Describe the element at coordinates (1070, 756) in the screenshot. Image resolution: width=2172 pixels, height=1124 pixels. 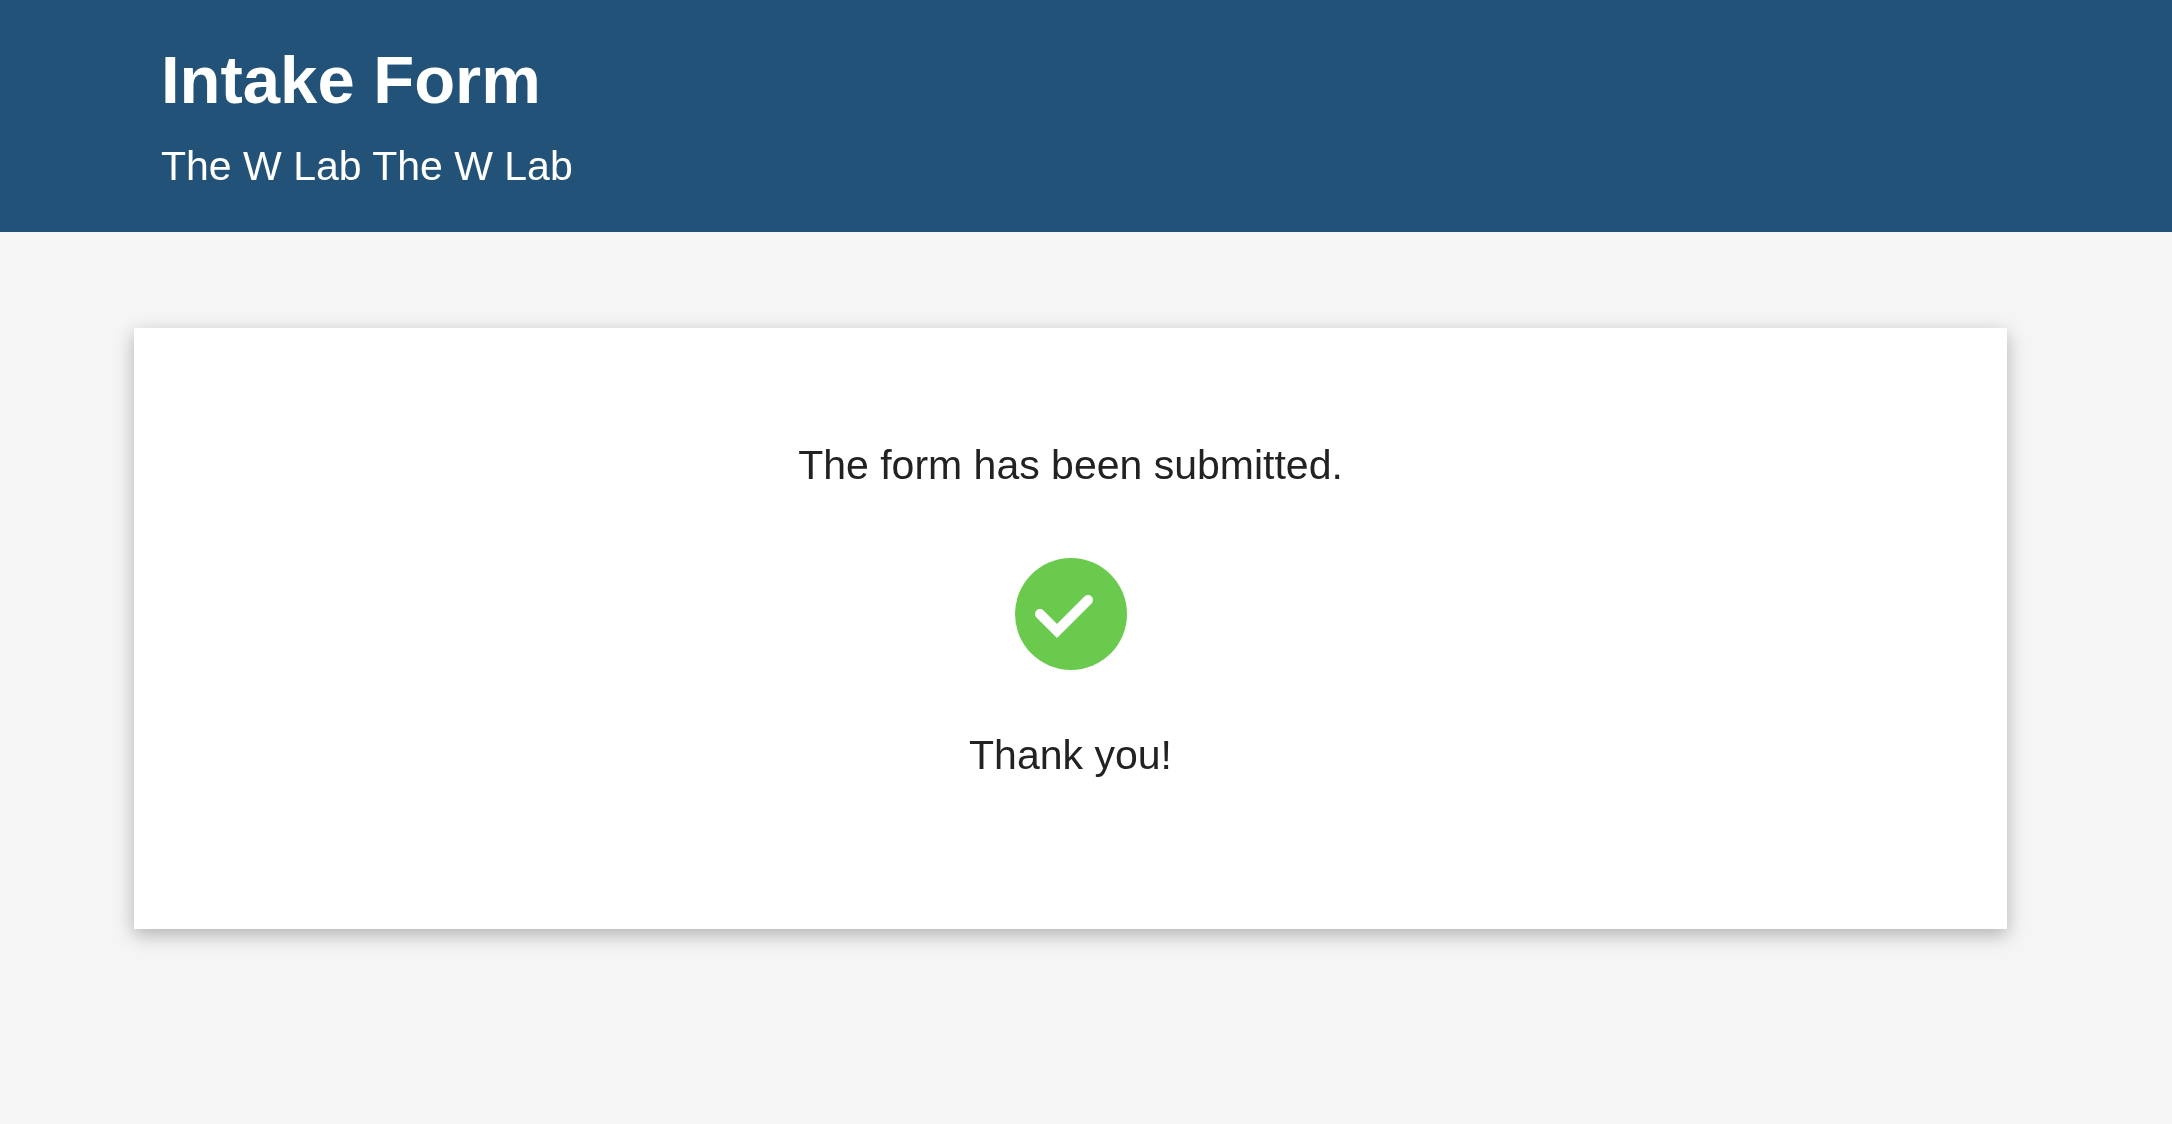
I see `thank-you-text: Thank you!` at that location.